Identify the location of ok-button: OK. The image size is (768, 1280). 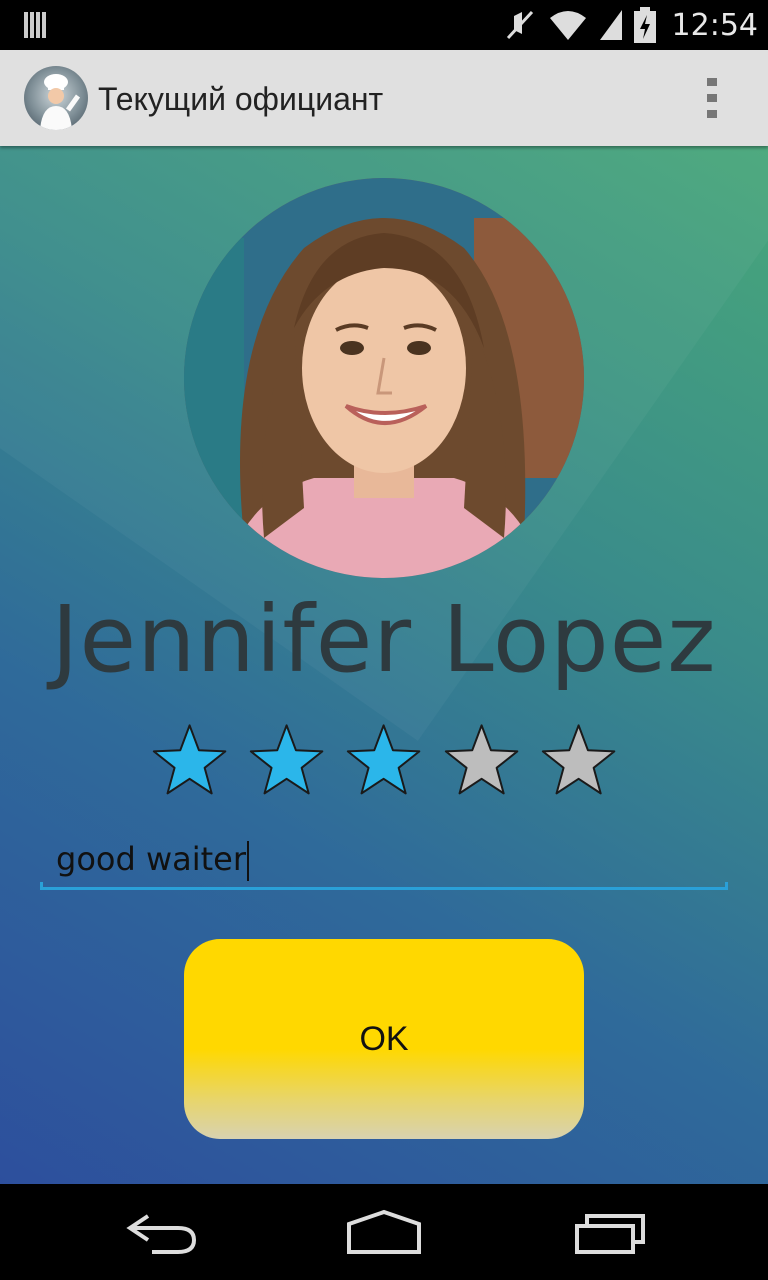
(384, 1039).